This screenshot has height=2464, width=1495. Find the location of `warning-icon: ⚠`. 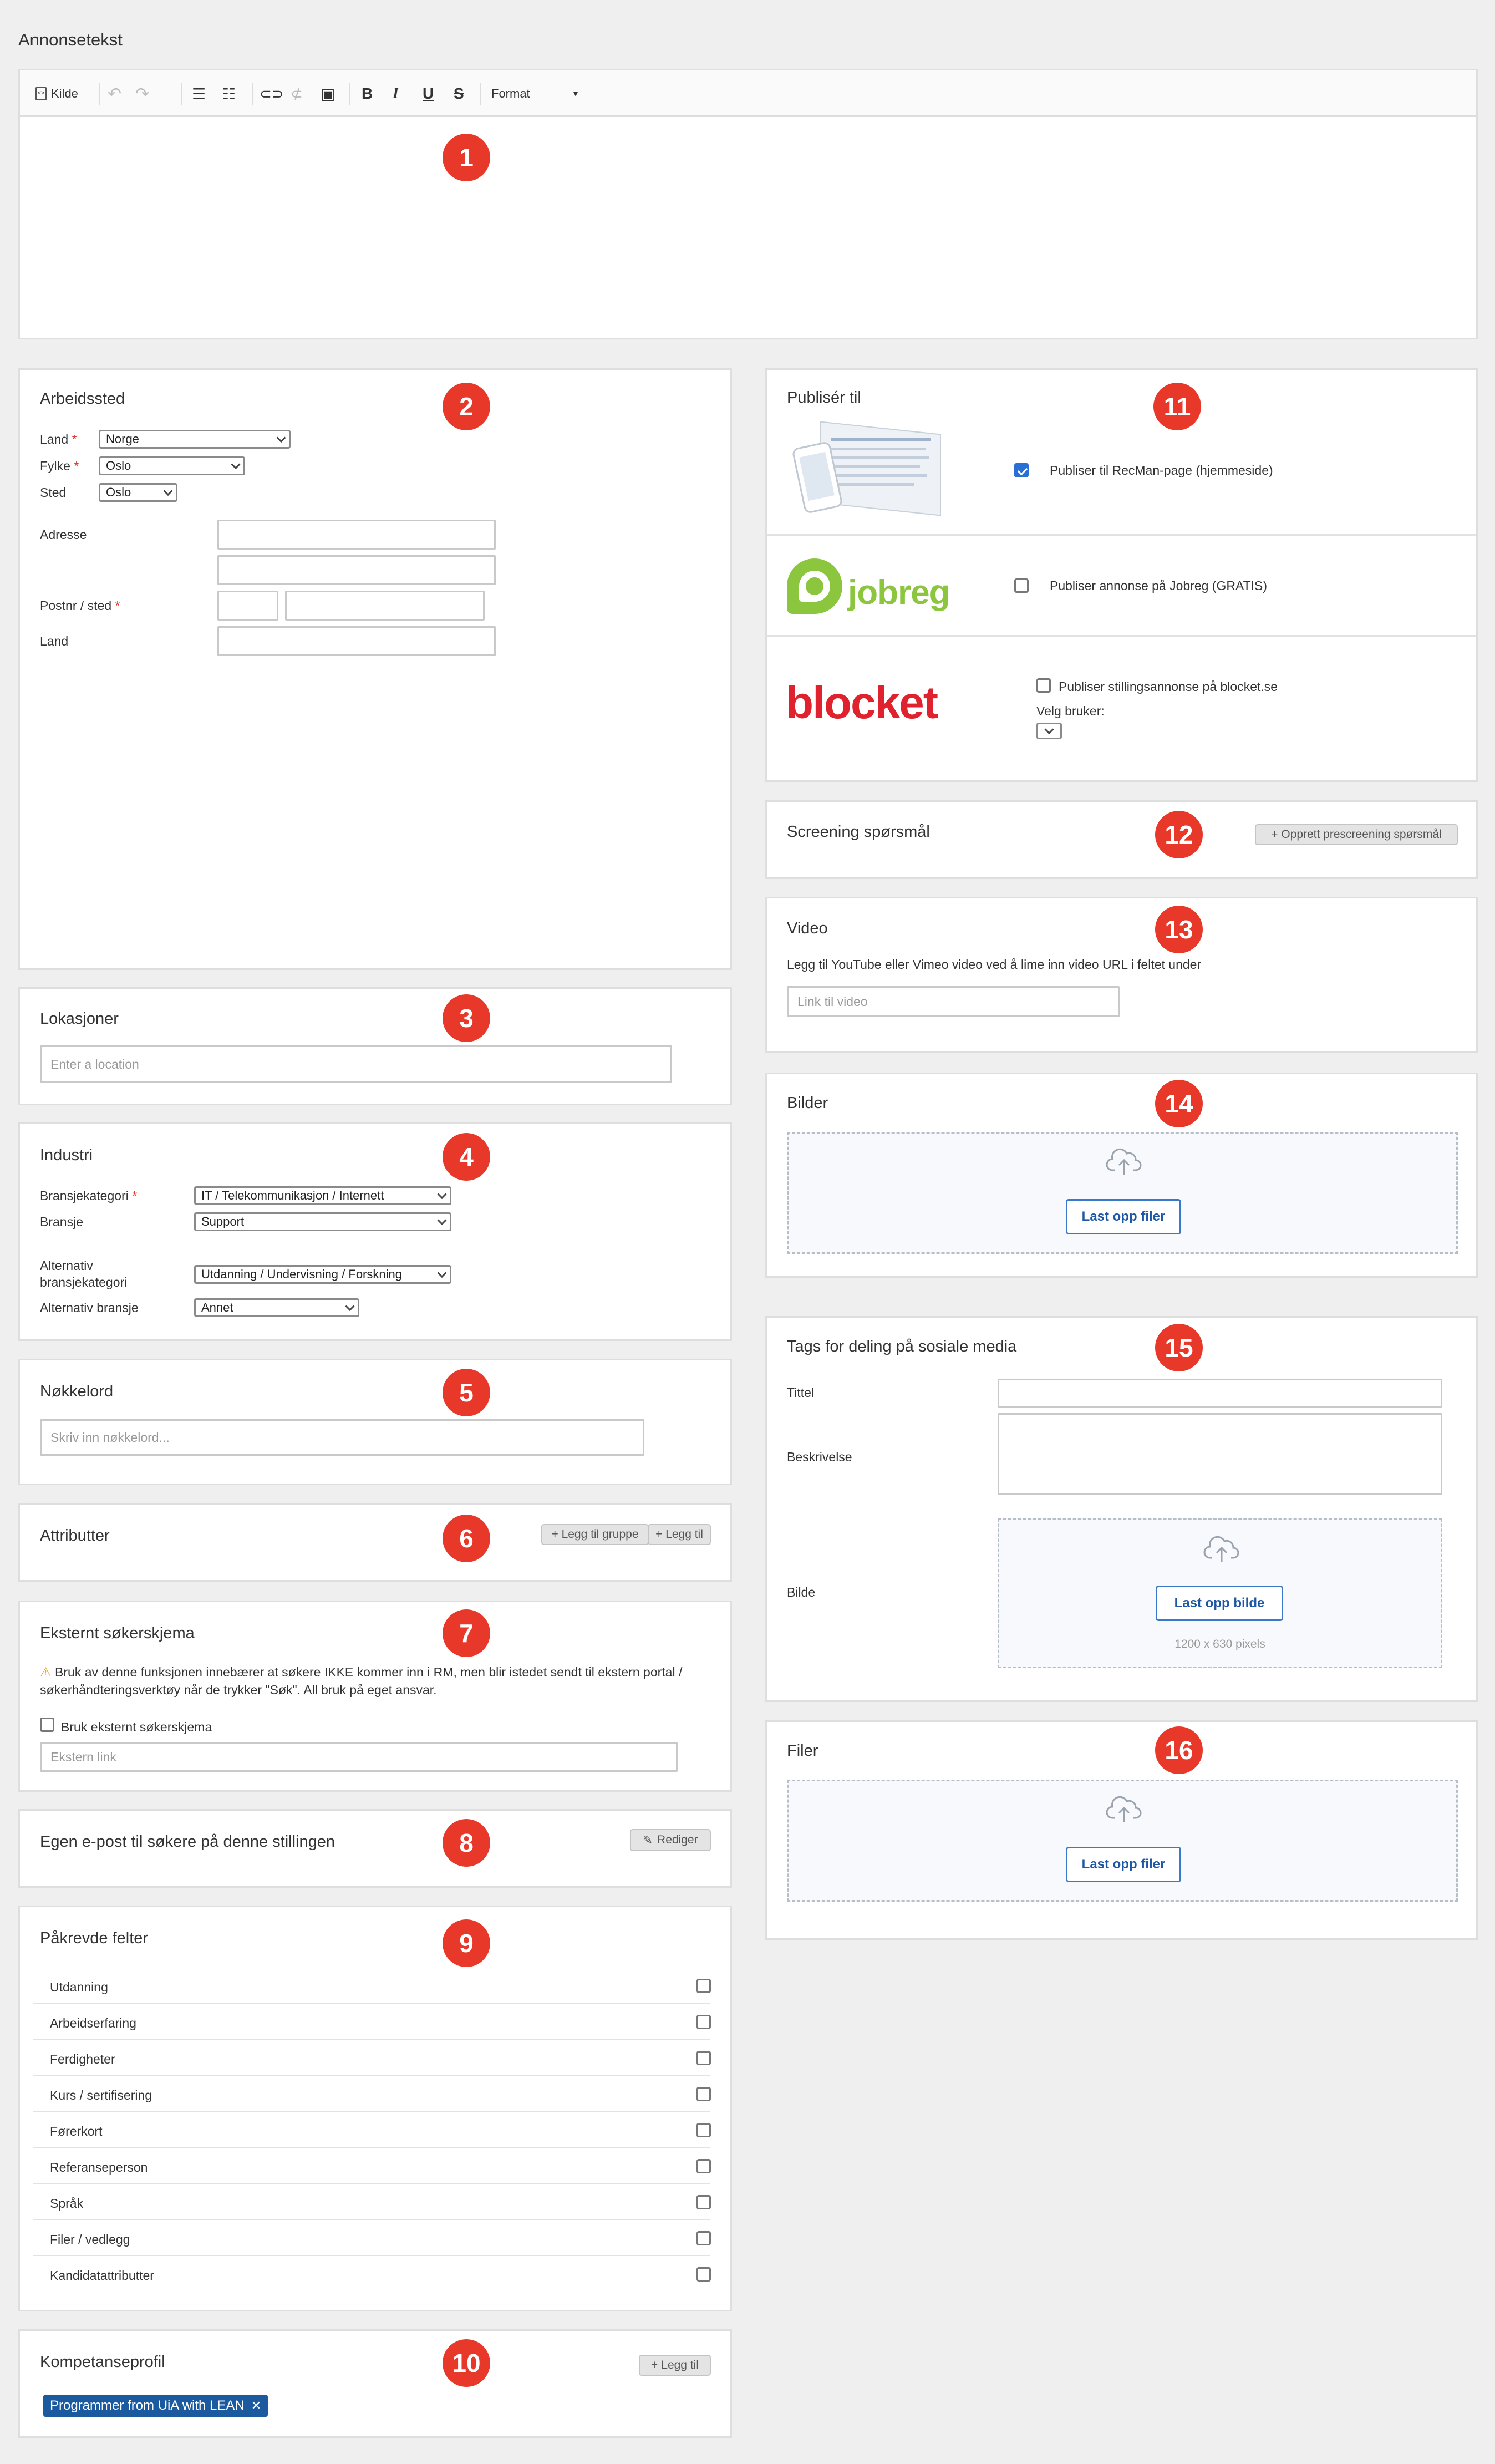

warning-icon: ⚠ is located at coordinates (46, 1672).